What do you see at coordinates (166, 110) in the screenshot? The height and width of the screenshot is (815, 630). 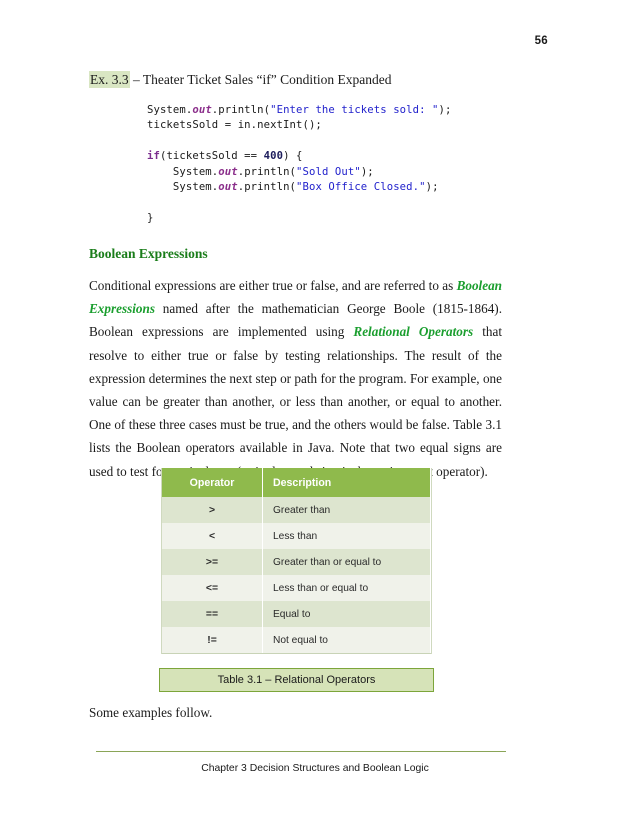 I see `code-token-system-1: System` at bounding box center [166, 110].